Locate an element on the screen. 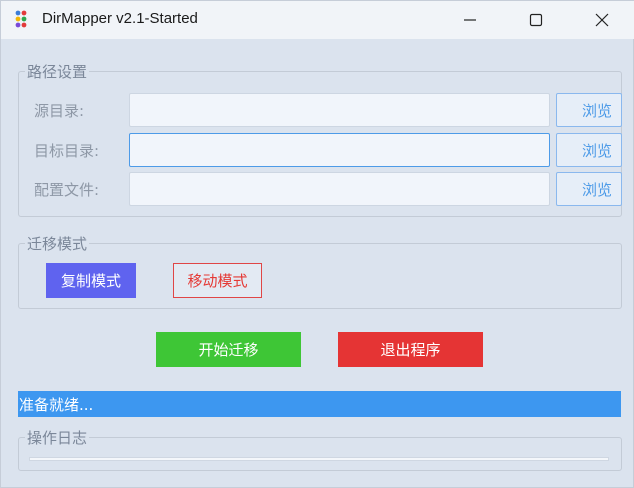 The height and width of the screenshot is (488, 634). target-dir-label: 目标目录: is located at coordinates (67, 151).